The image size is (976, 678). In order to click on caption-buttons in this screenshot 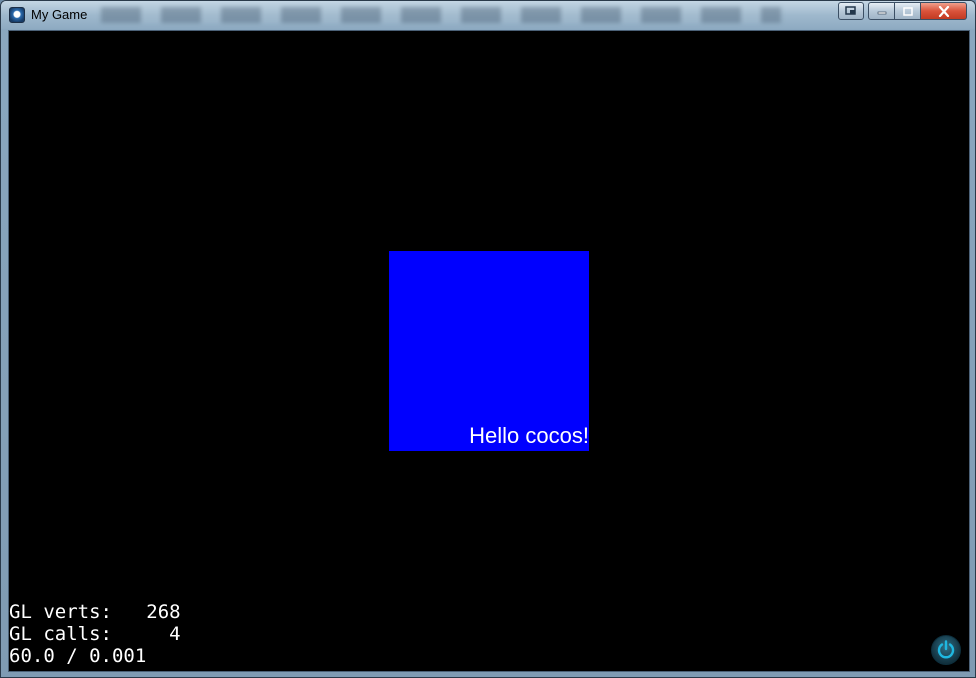, I will do `click(902, 12)`.